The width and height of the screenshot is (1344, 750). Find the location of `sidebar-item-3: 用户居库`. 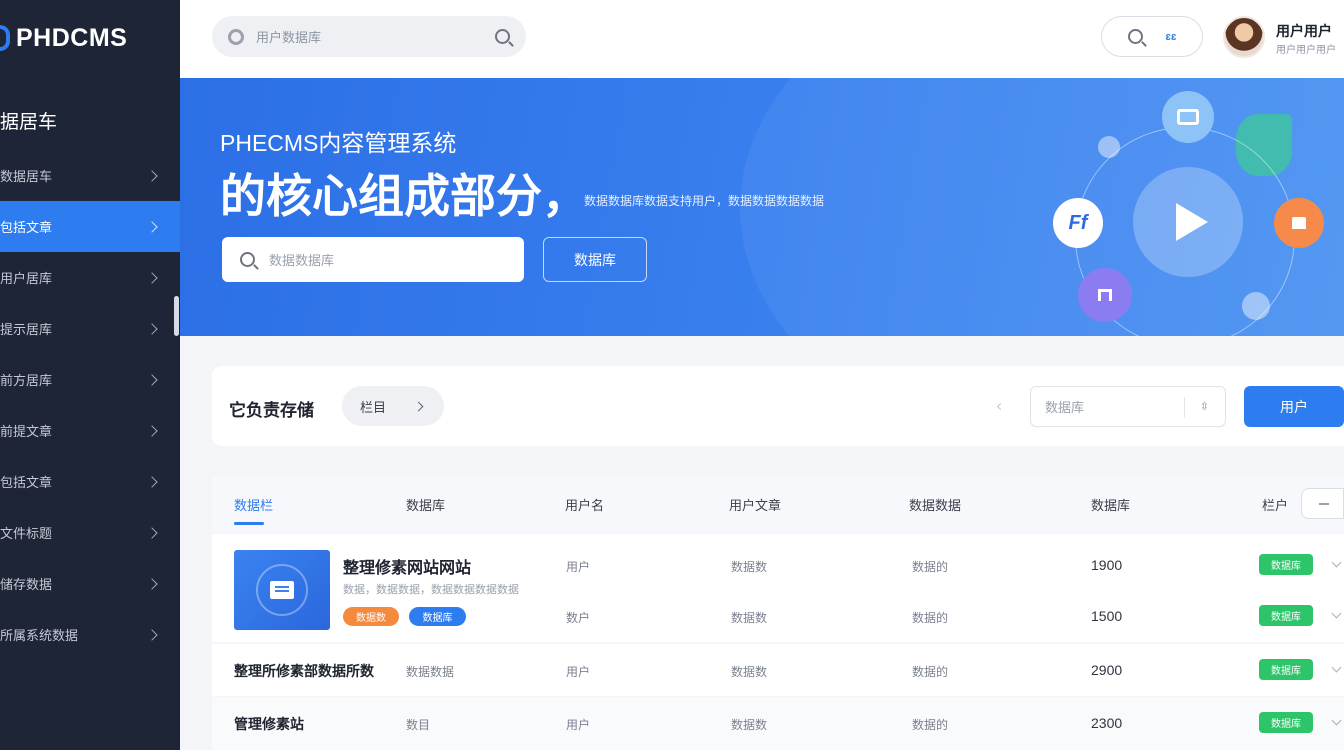

sidebar-item-3: 用户居库 is located at coordinates (90, 277).